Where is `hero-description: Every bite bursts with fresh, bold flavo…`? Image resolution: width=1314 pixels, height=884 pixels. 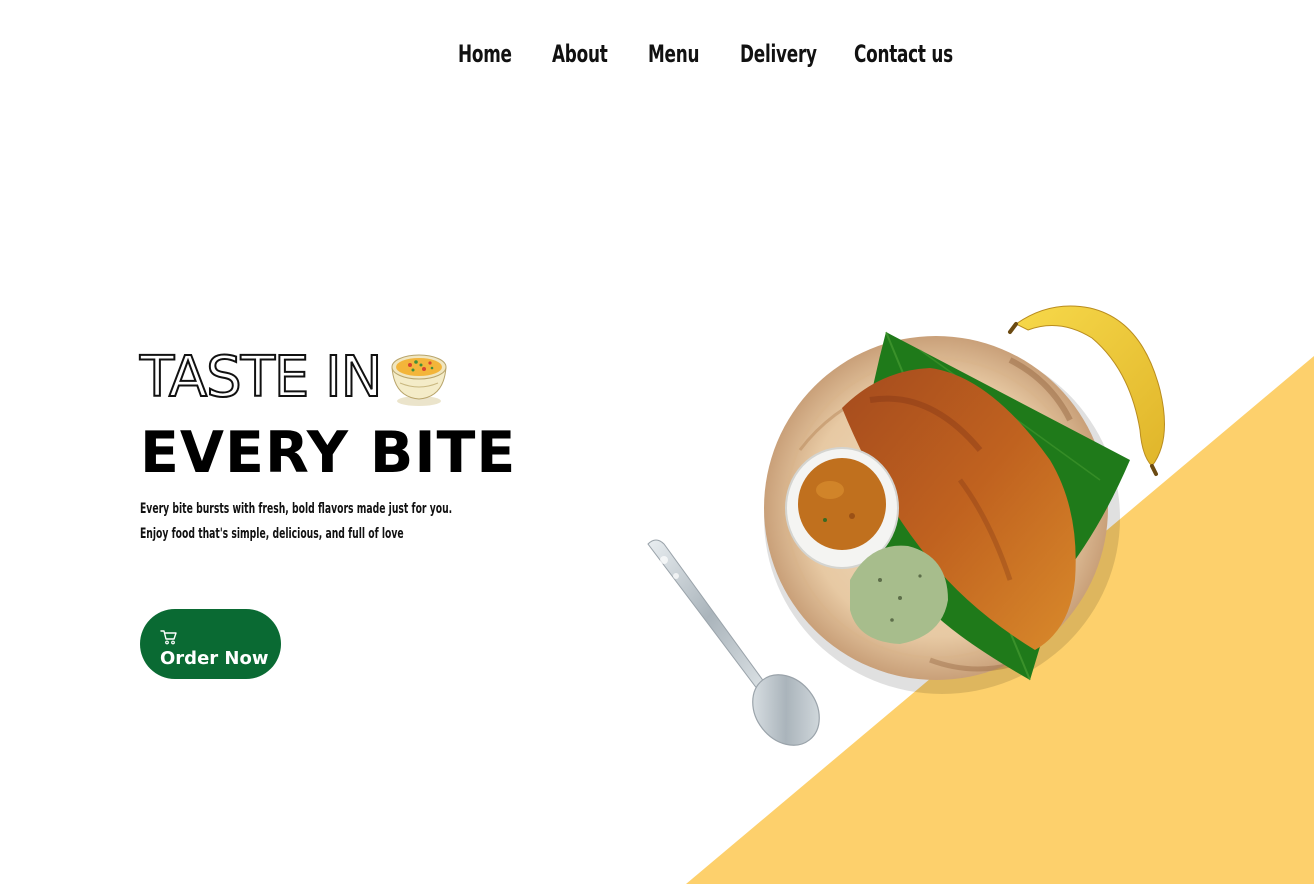 hero-description: Every bite bursts with fresh, bold flavo… is located at coordinates (320, 522).